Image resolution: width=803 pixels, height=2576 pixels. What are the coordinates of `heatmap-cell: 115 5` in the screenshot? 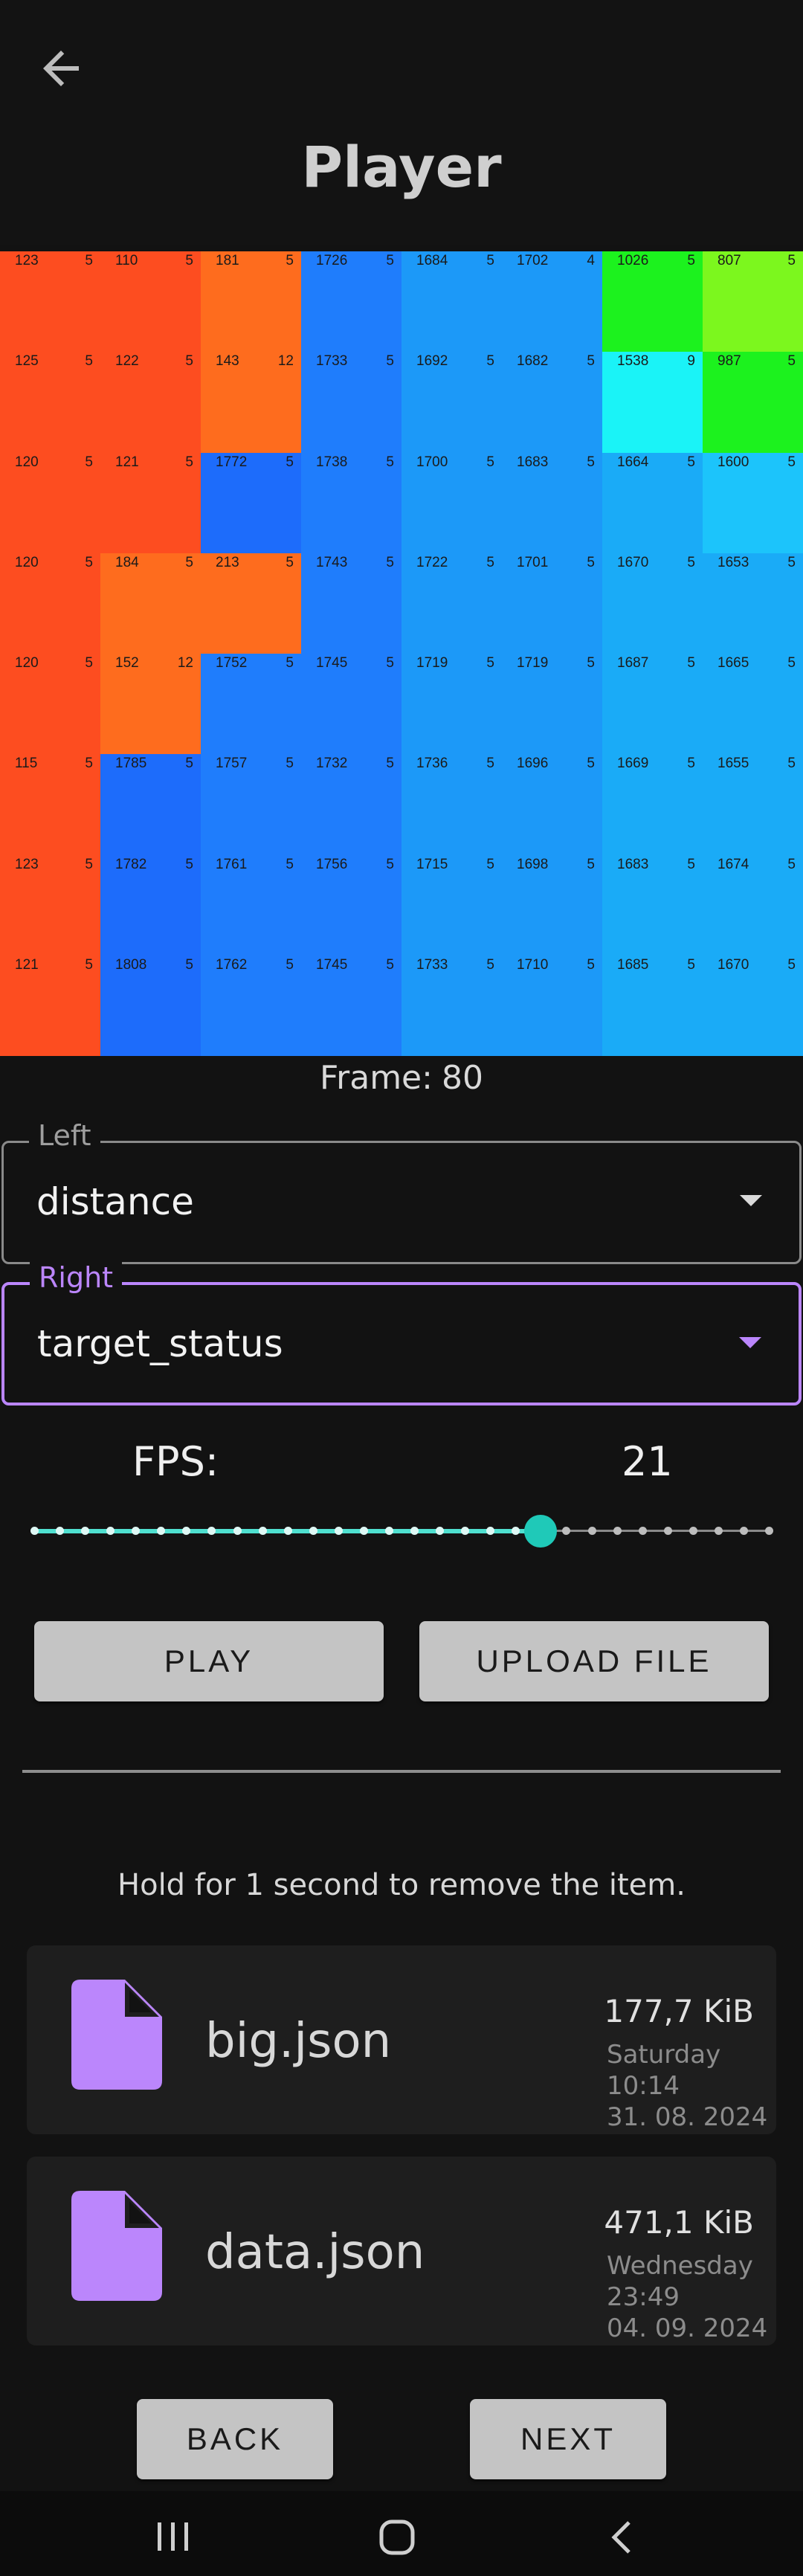 It's located at (50, 804).